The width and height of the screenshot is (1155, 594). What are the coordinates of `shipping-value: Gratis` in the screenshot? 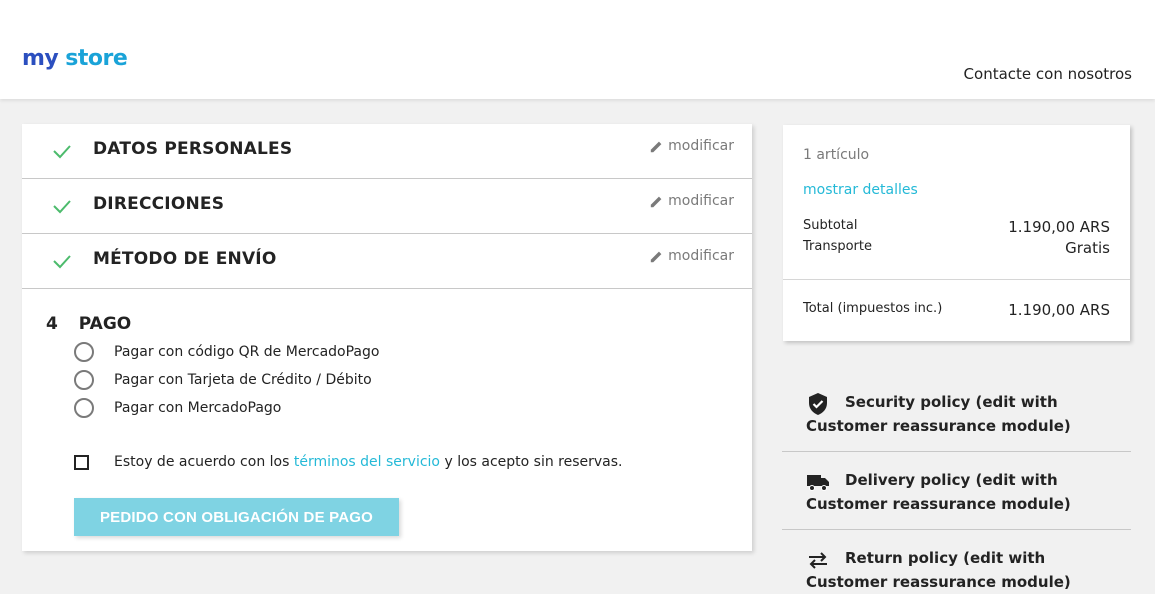 It's located at (1087, 248).